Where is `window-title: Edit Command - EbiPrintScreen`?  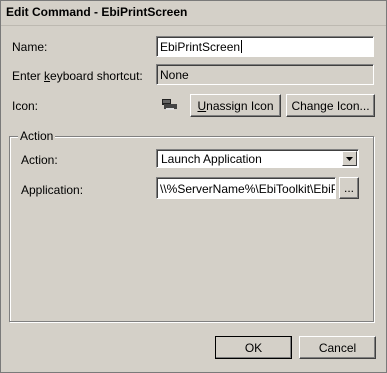 window-title: Edit Command - EbiPrintScreen is located at coordinates (97, 12).